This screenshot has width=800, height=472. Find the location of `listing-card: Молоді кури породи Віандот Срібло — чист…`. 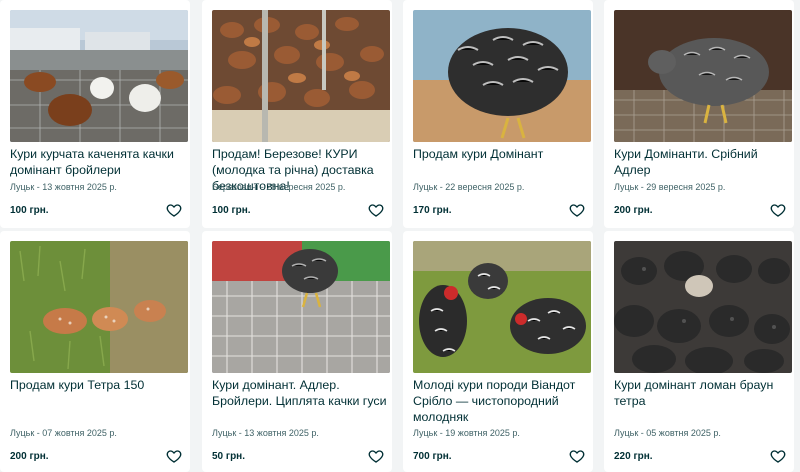

listing-card: Молоді кури породи Віандот Срібло — чист… is located at coordinates (498, 351).